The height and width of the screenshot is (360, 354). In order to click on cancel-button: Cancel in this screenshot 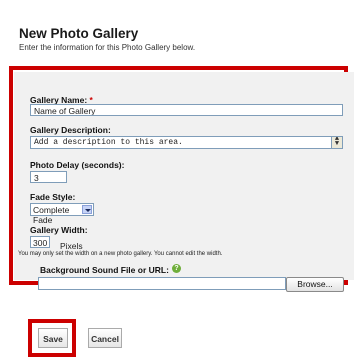, I will do `click(105, 338)`.